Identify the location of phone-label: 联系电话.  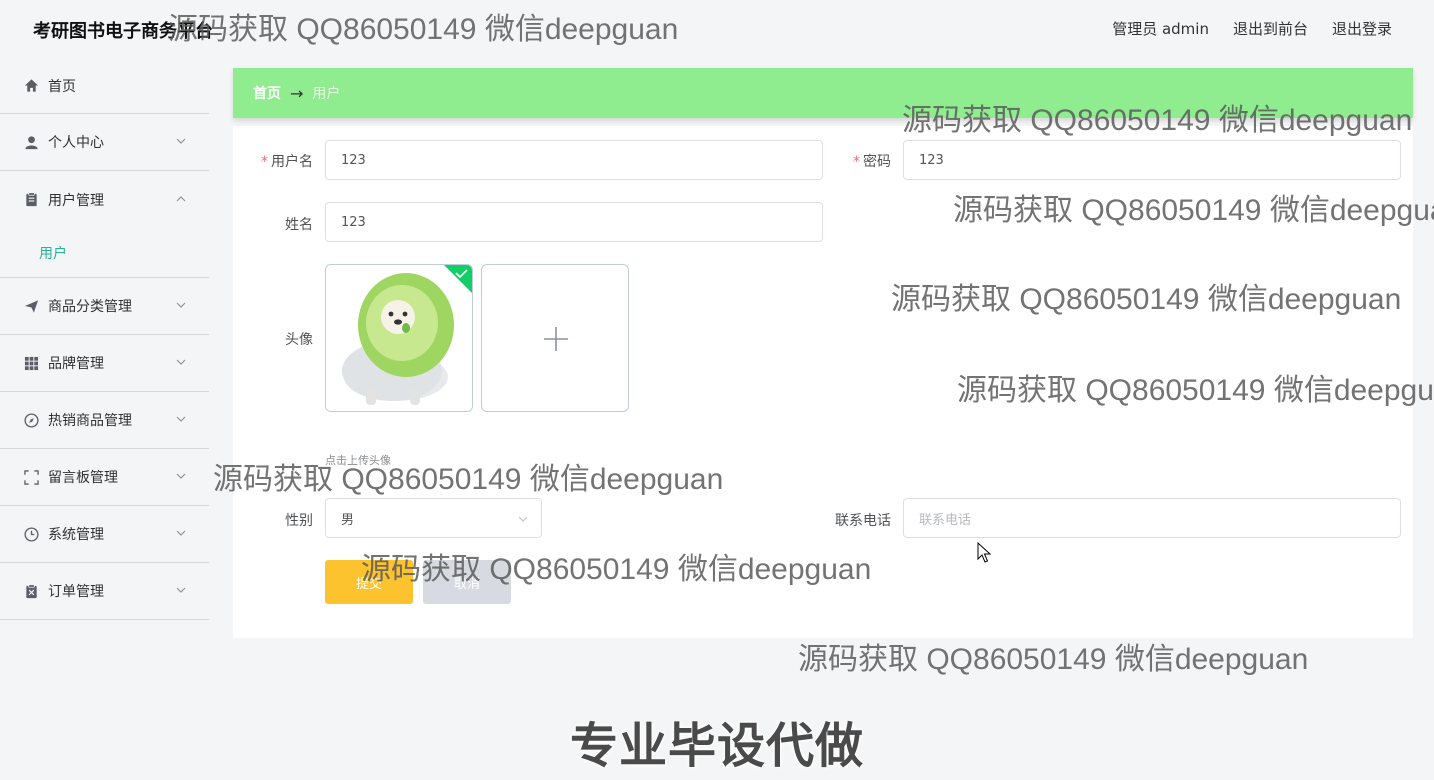
(863, 521).